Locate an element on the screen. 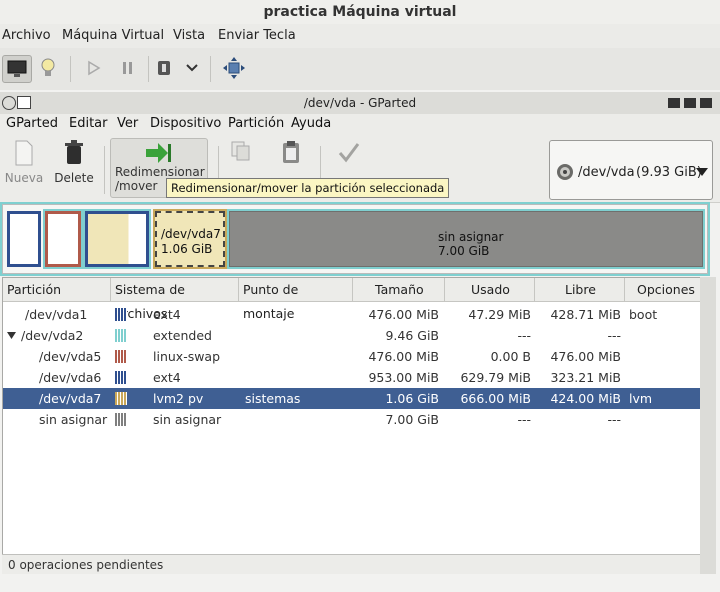 The image size is (720, 592). delete-partition-button: Delete is located at coordinates (74, 162).